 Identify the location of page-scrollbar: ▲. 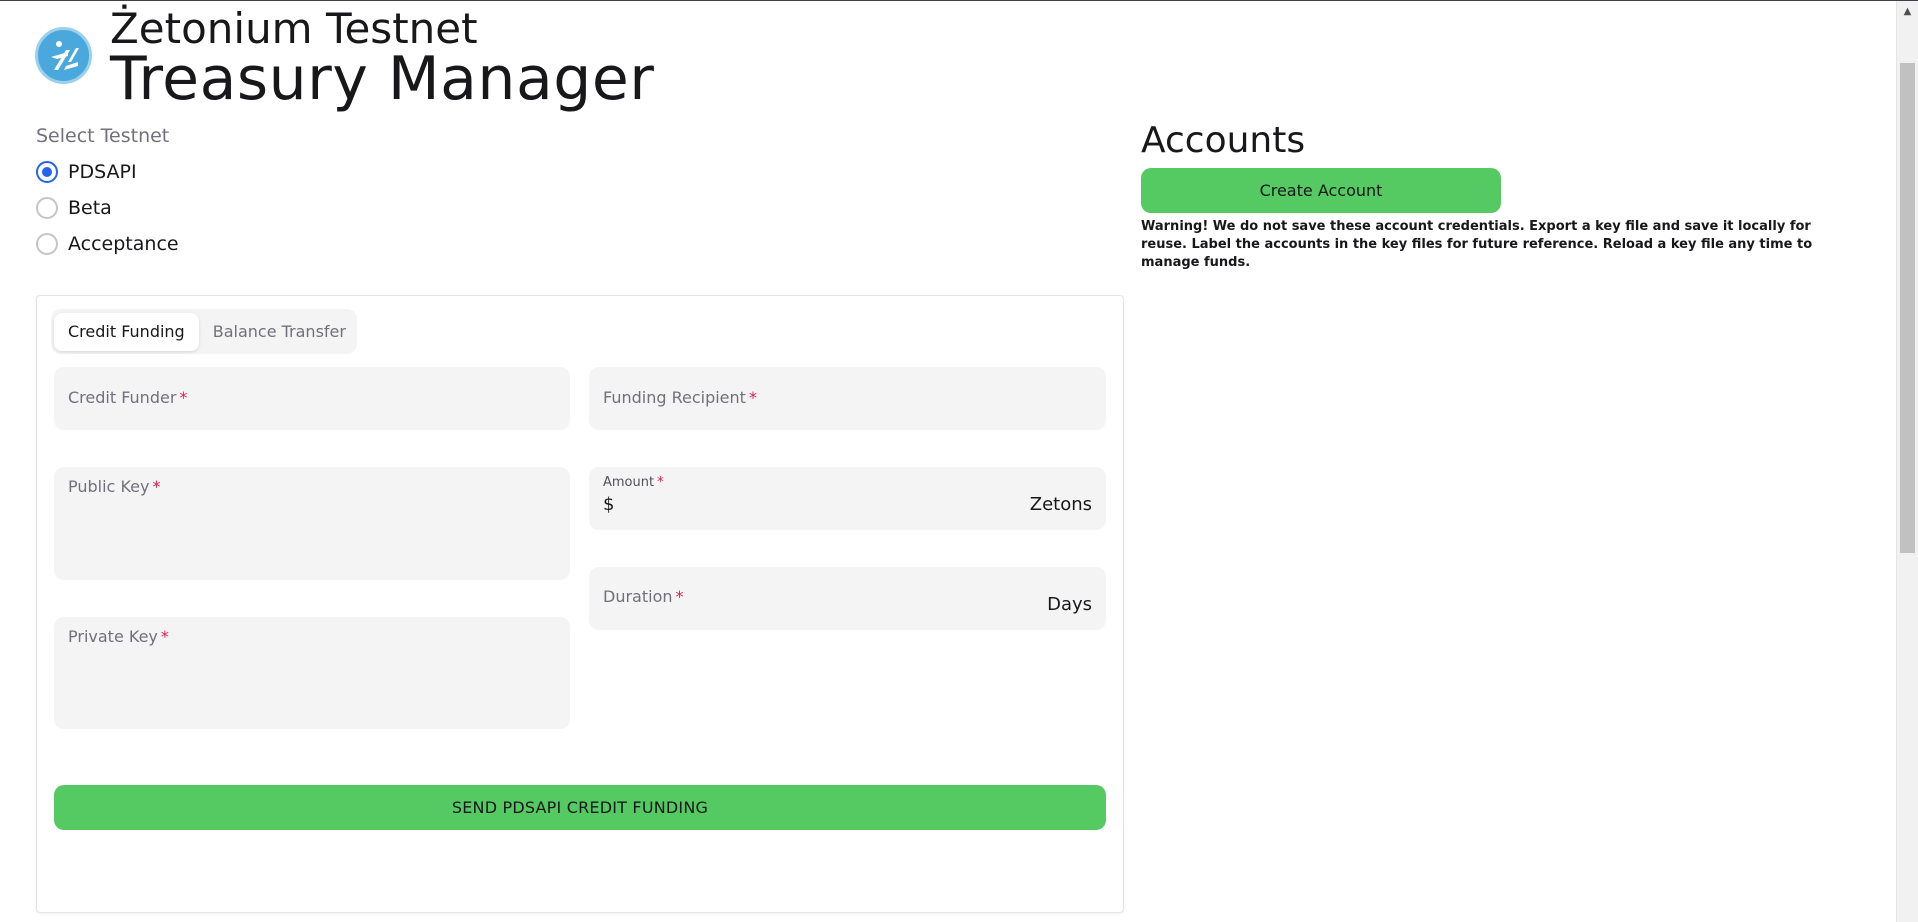
(1907, 461).